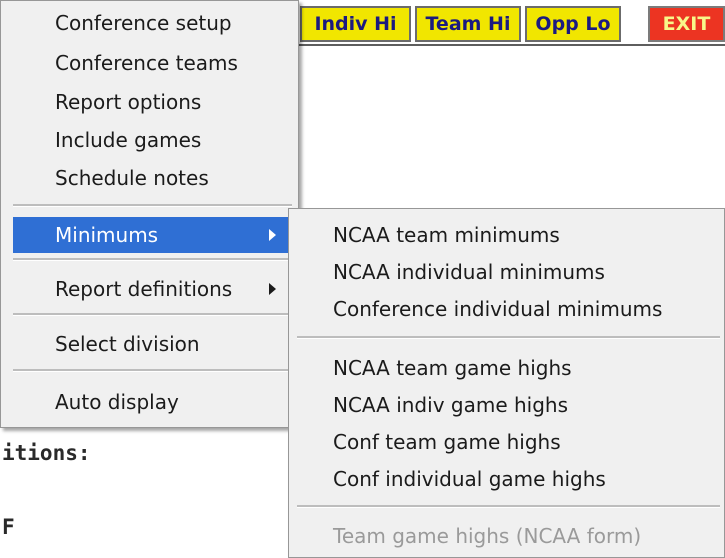 This screenshot has height=558, width=725. I want to click on submenu-item-conf-individual-game-highs: Conf individual game highs, so click(506, 479).